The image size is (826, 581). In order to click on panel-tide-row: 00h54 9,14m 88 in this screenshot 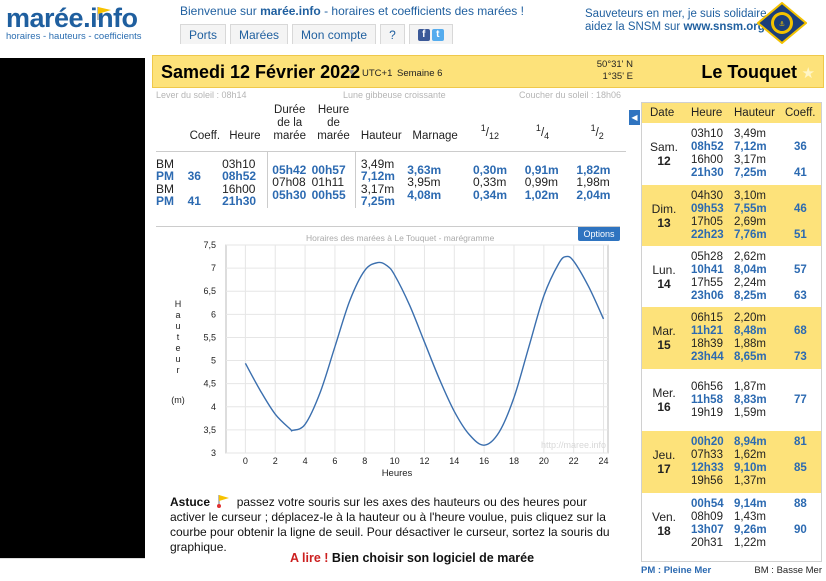, I will do `click(731, 504)`.